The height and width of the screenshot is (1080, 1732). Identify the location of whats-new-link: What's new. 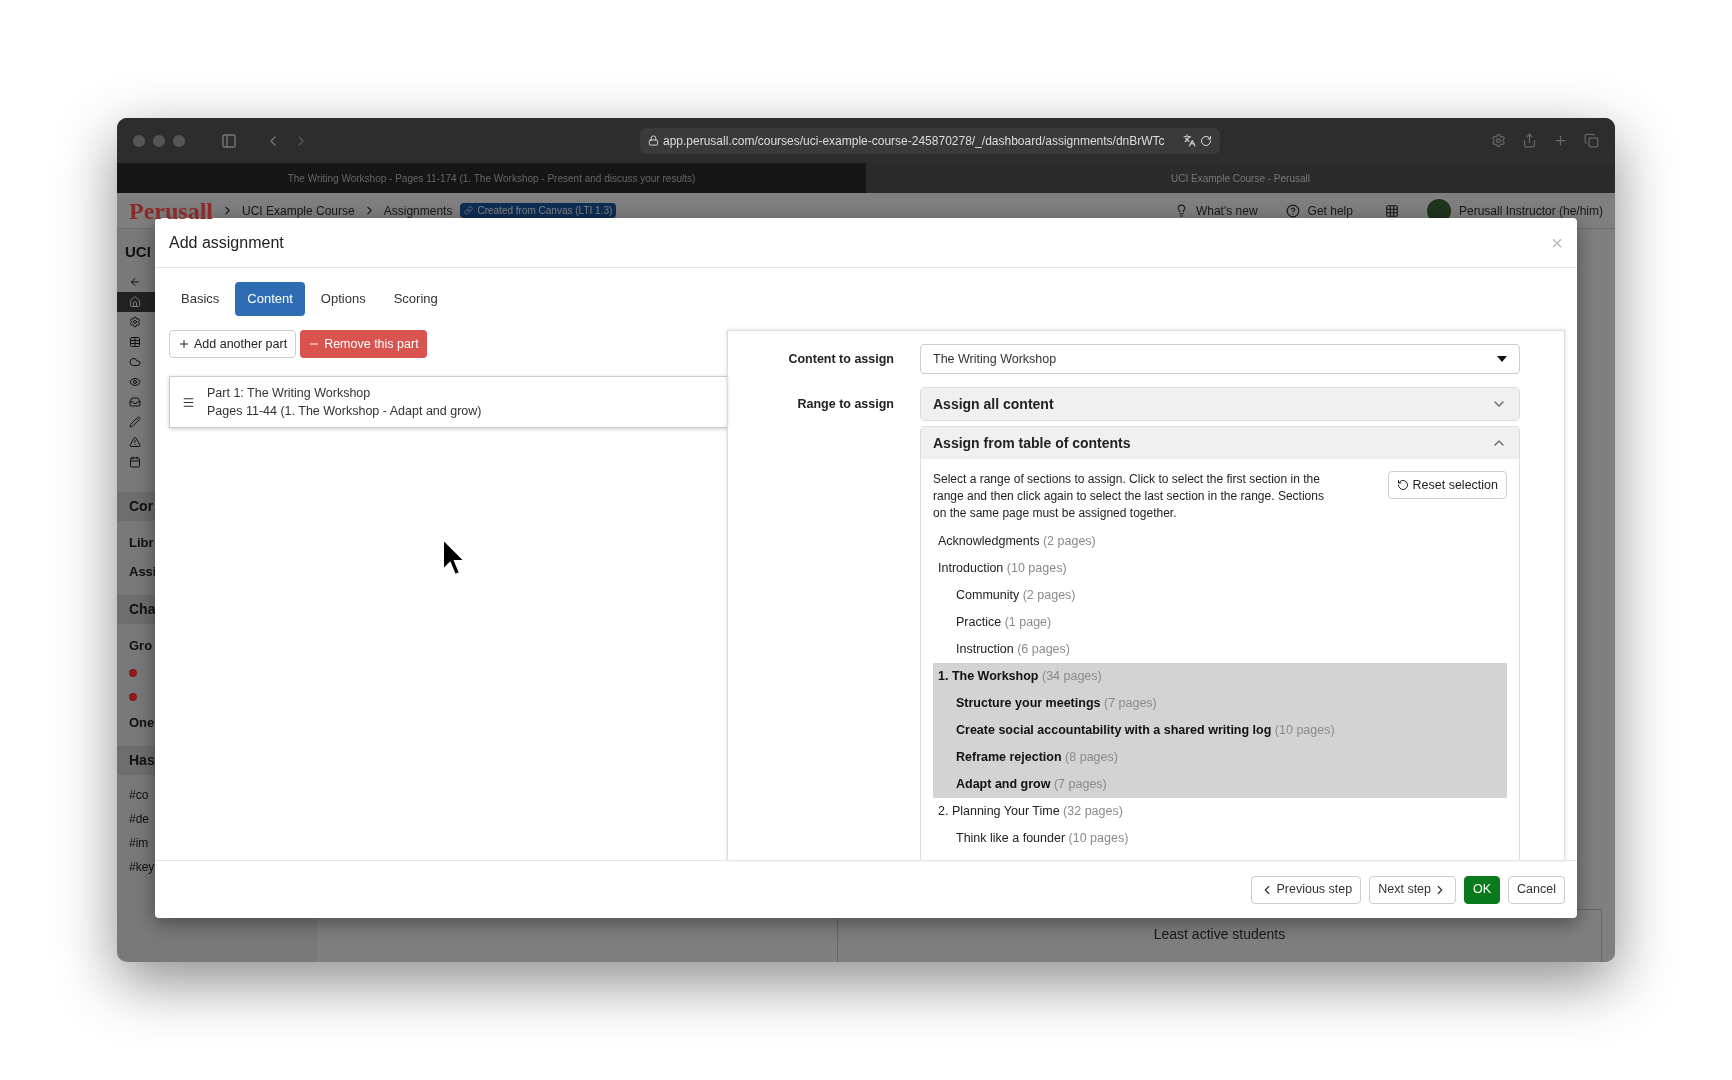
(1226, 210).